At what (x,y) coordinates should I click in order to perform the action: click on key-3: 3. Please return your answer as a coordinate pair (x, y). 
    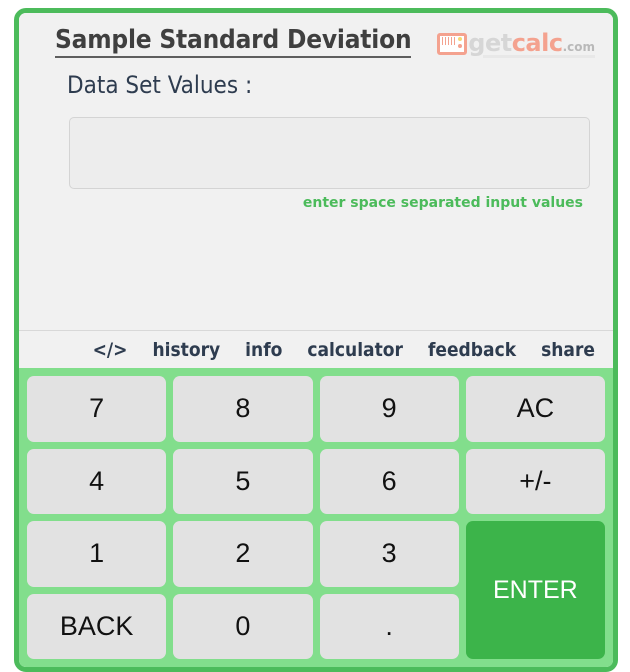
    Looking at the image, I should click on (389, 554).